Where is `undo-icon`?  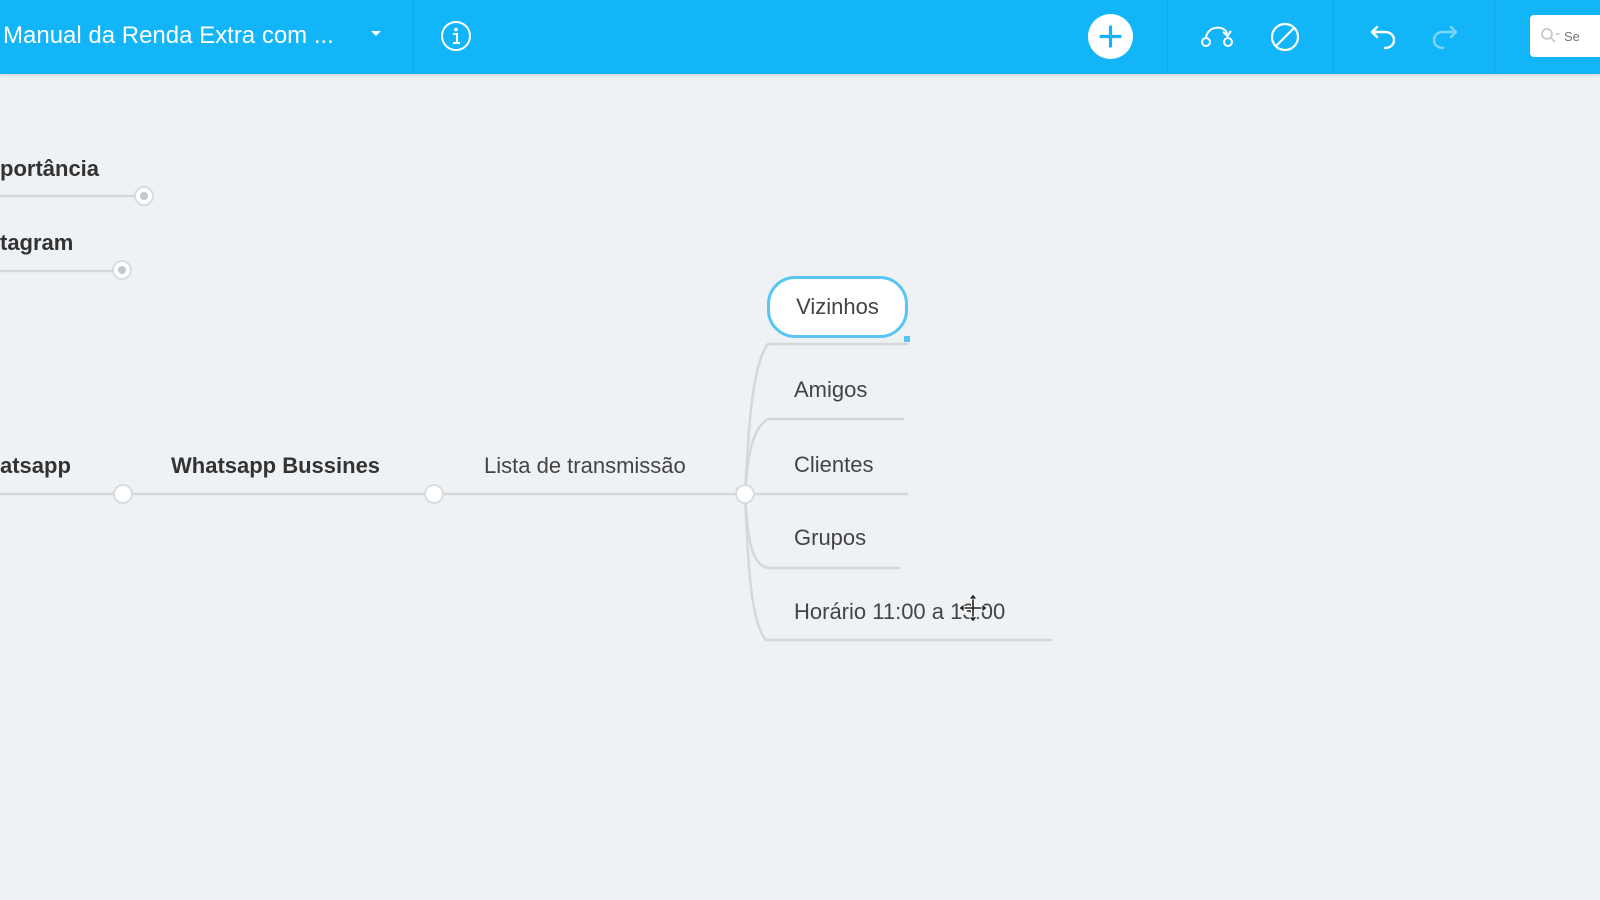
undo-icon is located at coordinates (1383, 37).